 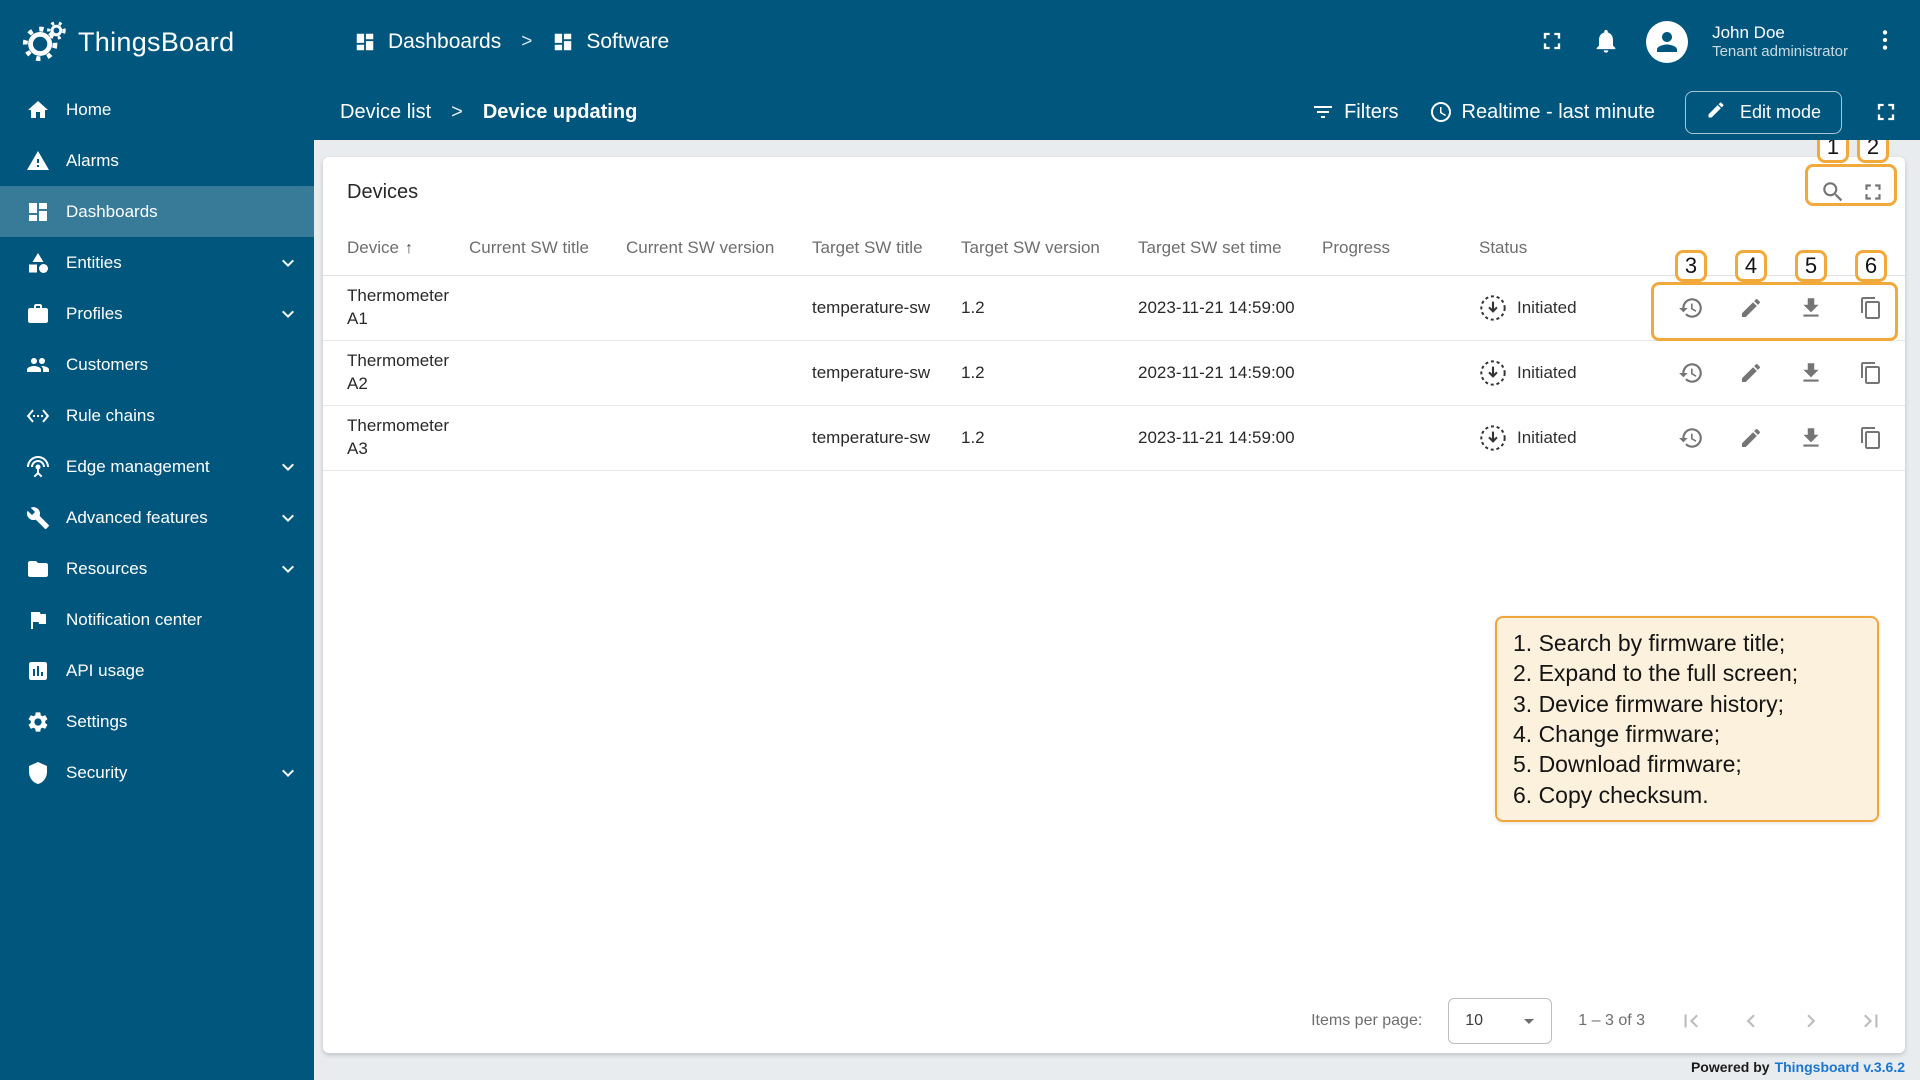 I want to click on filters-button: Filters, so click(x=1355, y=112).